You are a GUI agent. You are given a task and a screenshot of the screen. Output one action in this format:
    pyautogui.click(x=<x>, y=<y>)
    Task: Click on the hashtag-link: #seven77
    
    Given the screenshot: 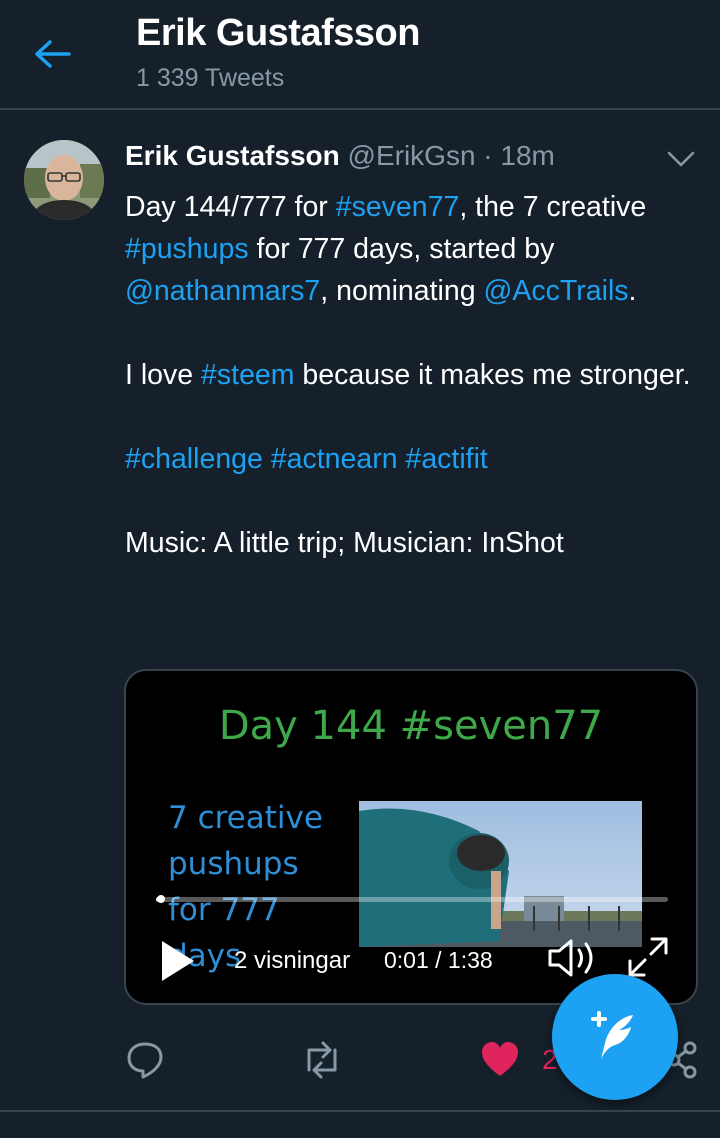 What is the action you would take?
    pyautogui.click(x=398, y=207)
    